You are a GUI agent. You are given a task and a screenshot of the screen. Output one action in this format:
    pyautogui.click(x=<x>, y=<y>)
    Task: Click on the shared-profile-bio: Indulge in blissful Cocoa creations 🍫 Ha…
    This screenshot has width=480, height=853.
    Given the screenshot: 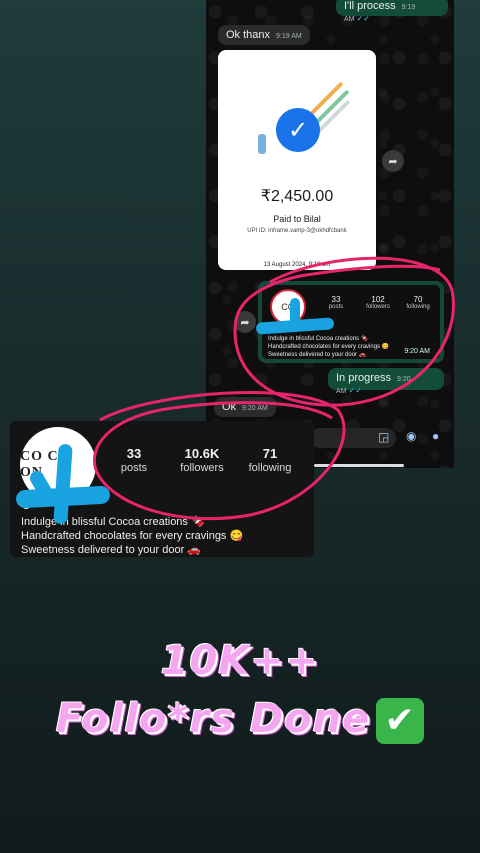 What is the action you would take?
    pyautogui.click(x=328, y=347)
    